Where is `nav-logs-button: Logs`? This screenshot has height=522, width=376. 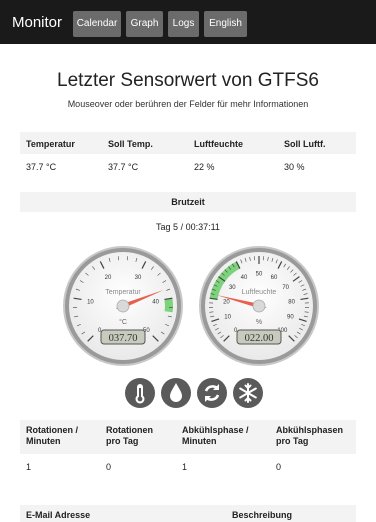 nav-logs-button: Logs is located at coordinates (183, 24).